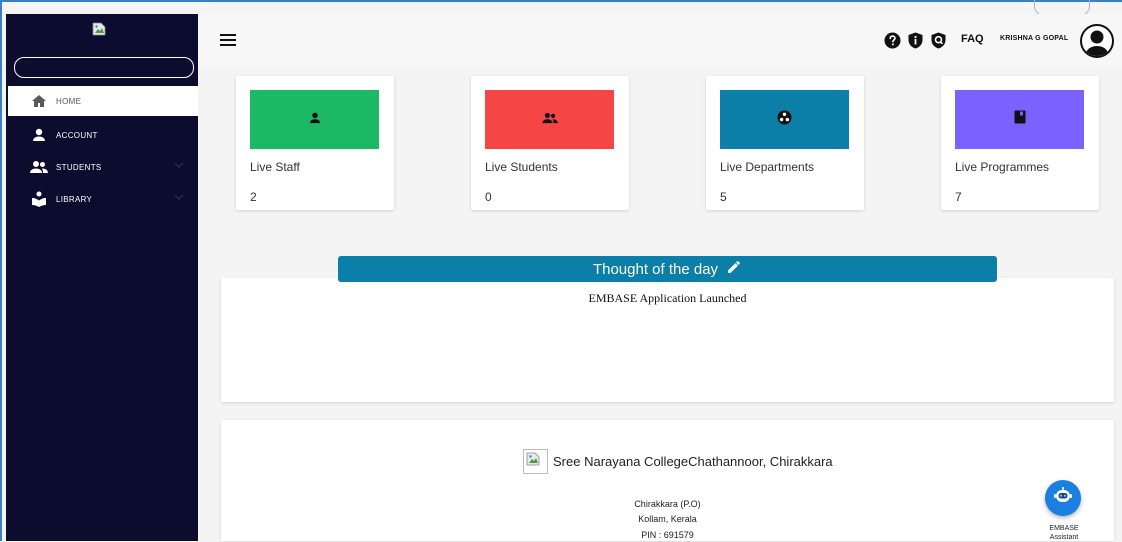  I want to click on address-line: PIN : 691579, so click(667, 535).